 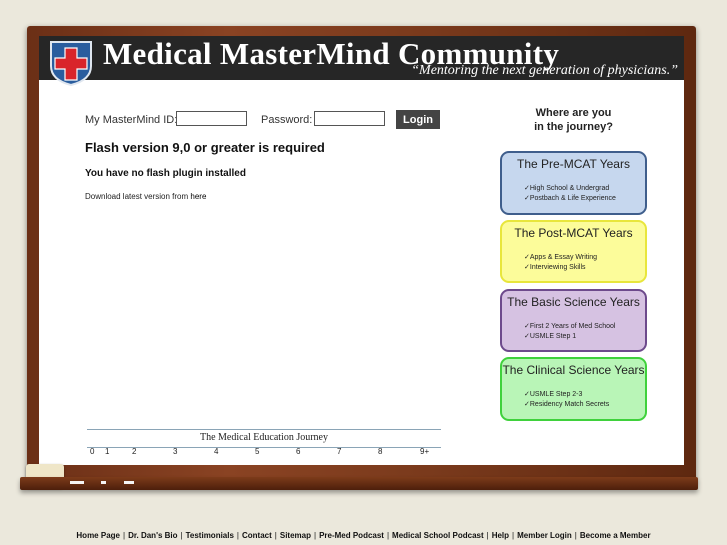 What do you see at coordinates (257, 451) in the screenshot?
I see `timeline-tick: 5` at bounding box center [257, 451].